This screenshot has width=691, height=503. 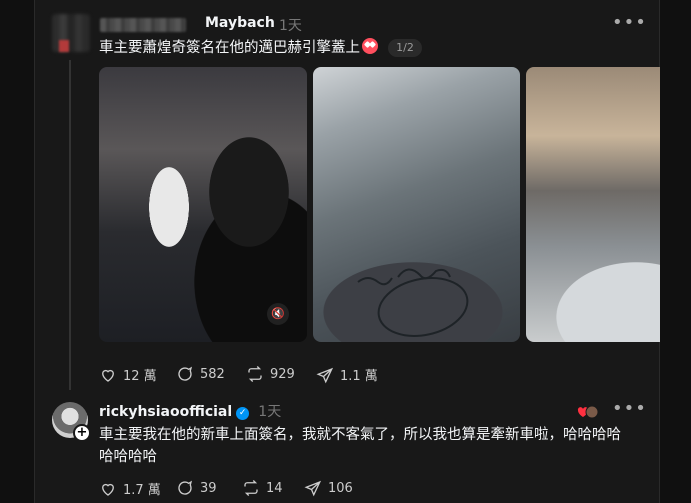 I want to click on comment-button: 582, so click(x=200, y=374).